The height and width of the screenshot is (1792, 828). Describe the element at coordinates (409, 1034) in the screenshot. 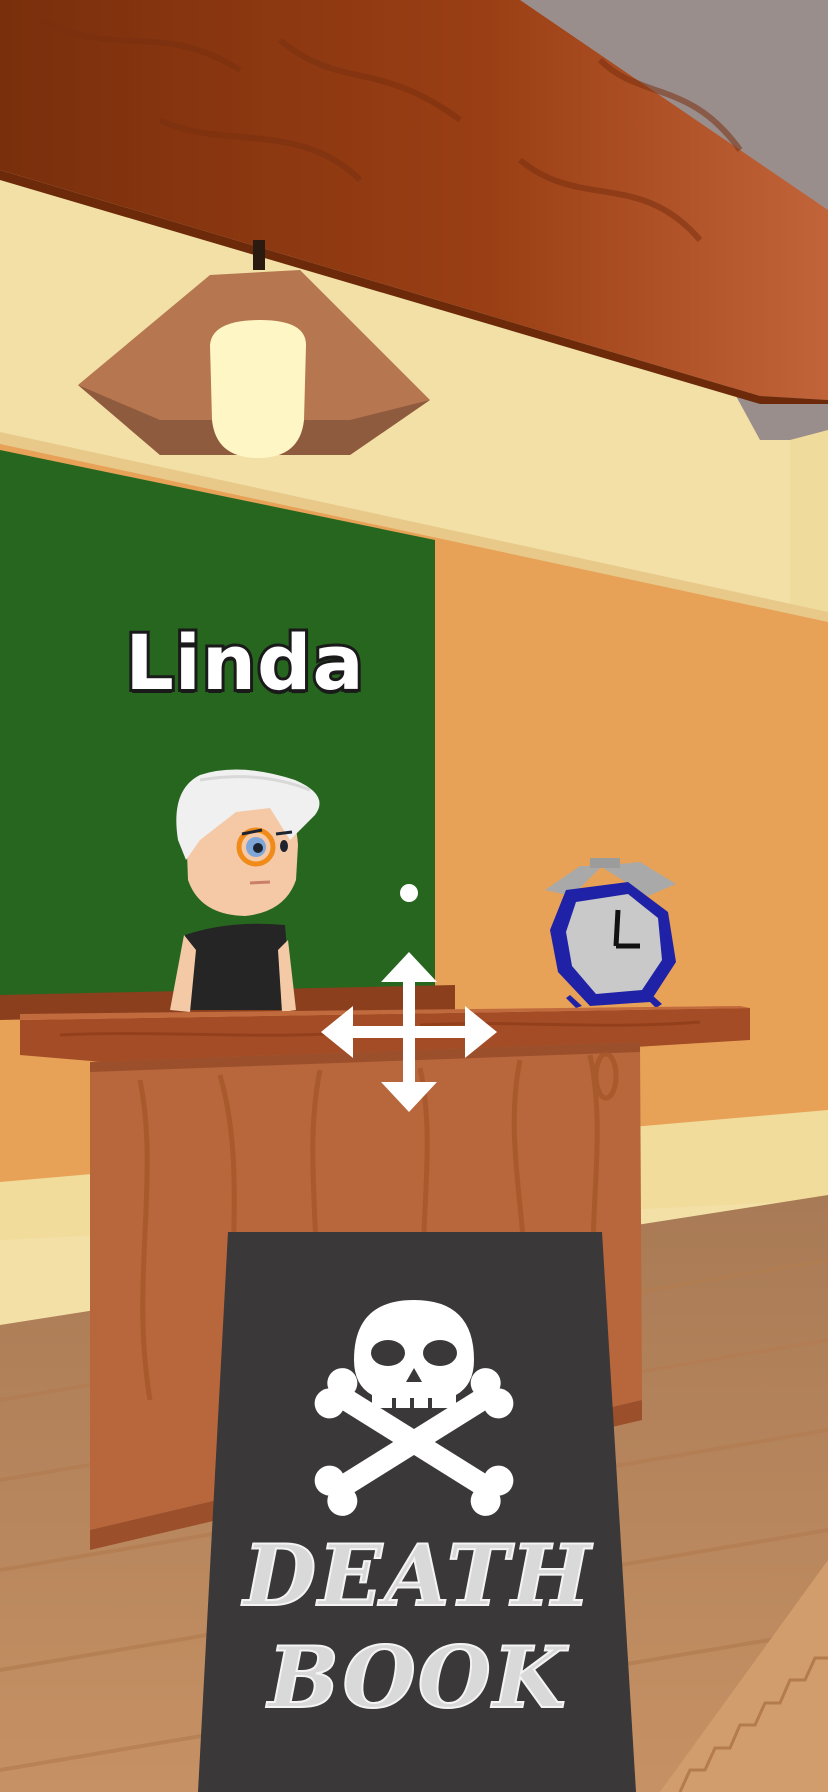

I see `move-control` at that location.